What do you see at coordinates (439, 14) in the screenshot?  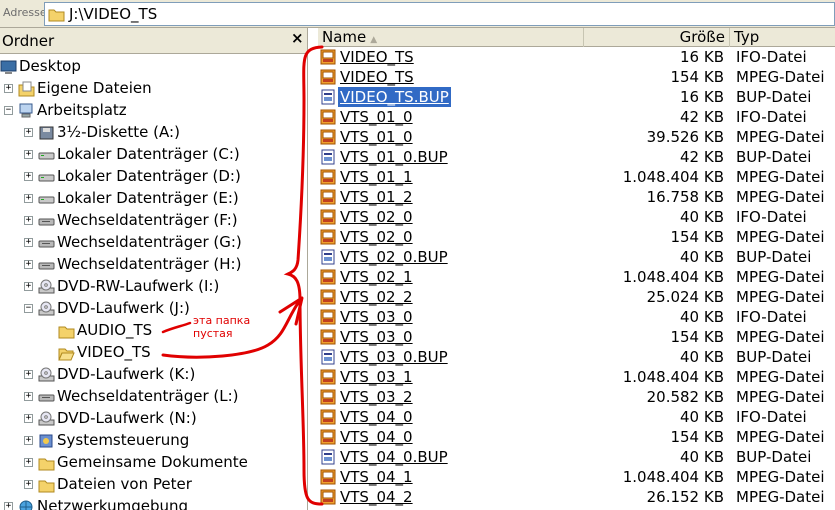 I see `address-field: J:\VIDEO_TS` at bounding box center [439, 14].